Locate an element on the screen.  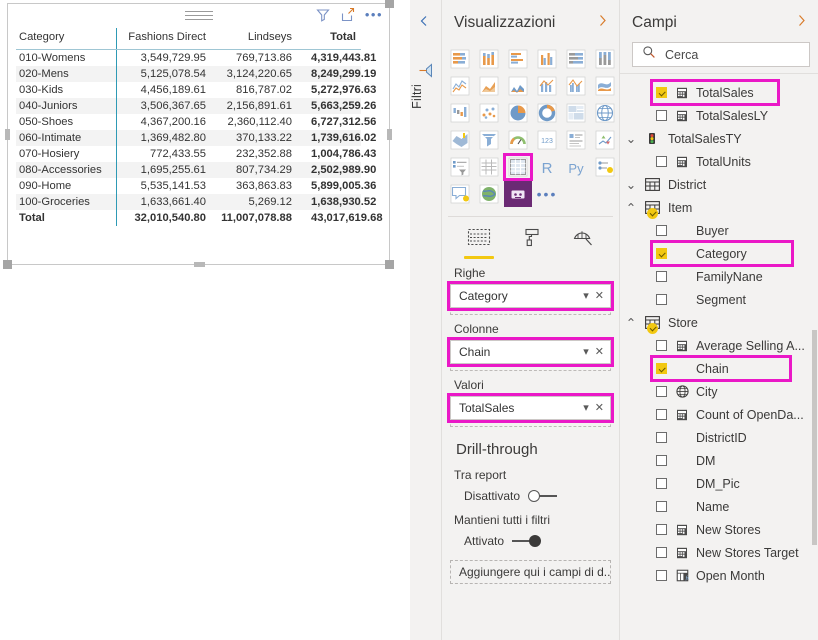
focus-mode-icon is located at coordinates (348, 15).